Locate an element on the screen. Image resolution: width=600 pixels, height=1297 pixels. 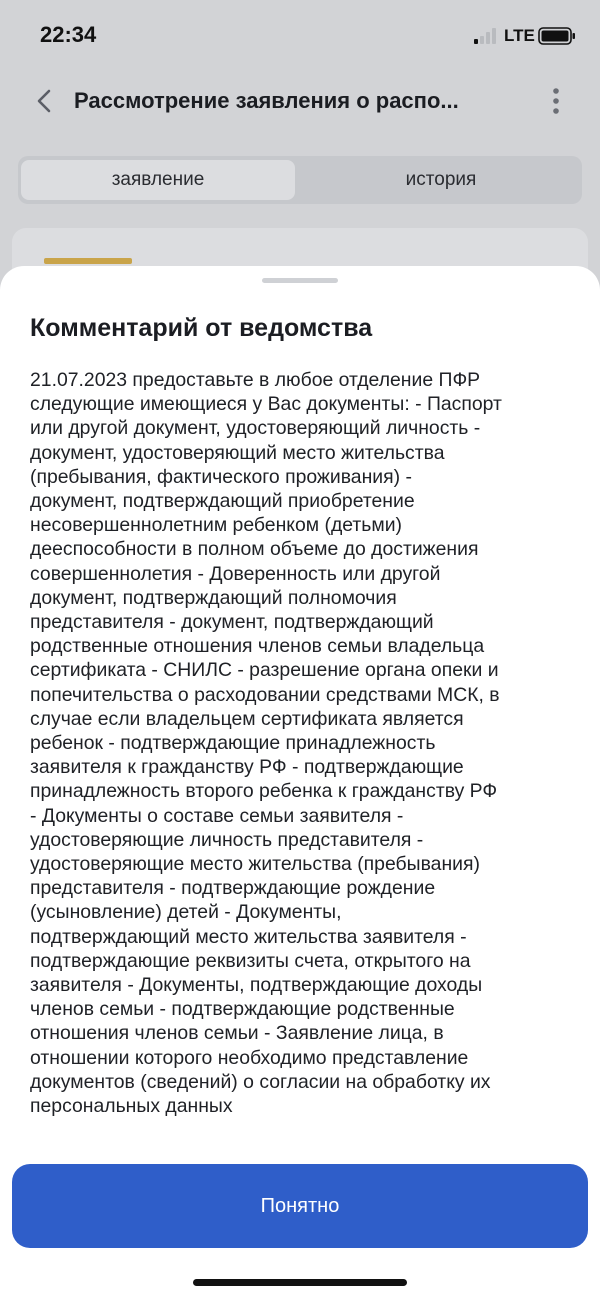
comment-line: удостоверяющие личность представителя - is located at coordinates (227, 839).